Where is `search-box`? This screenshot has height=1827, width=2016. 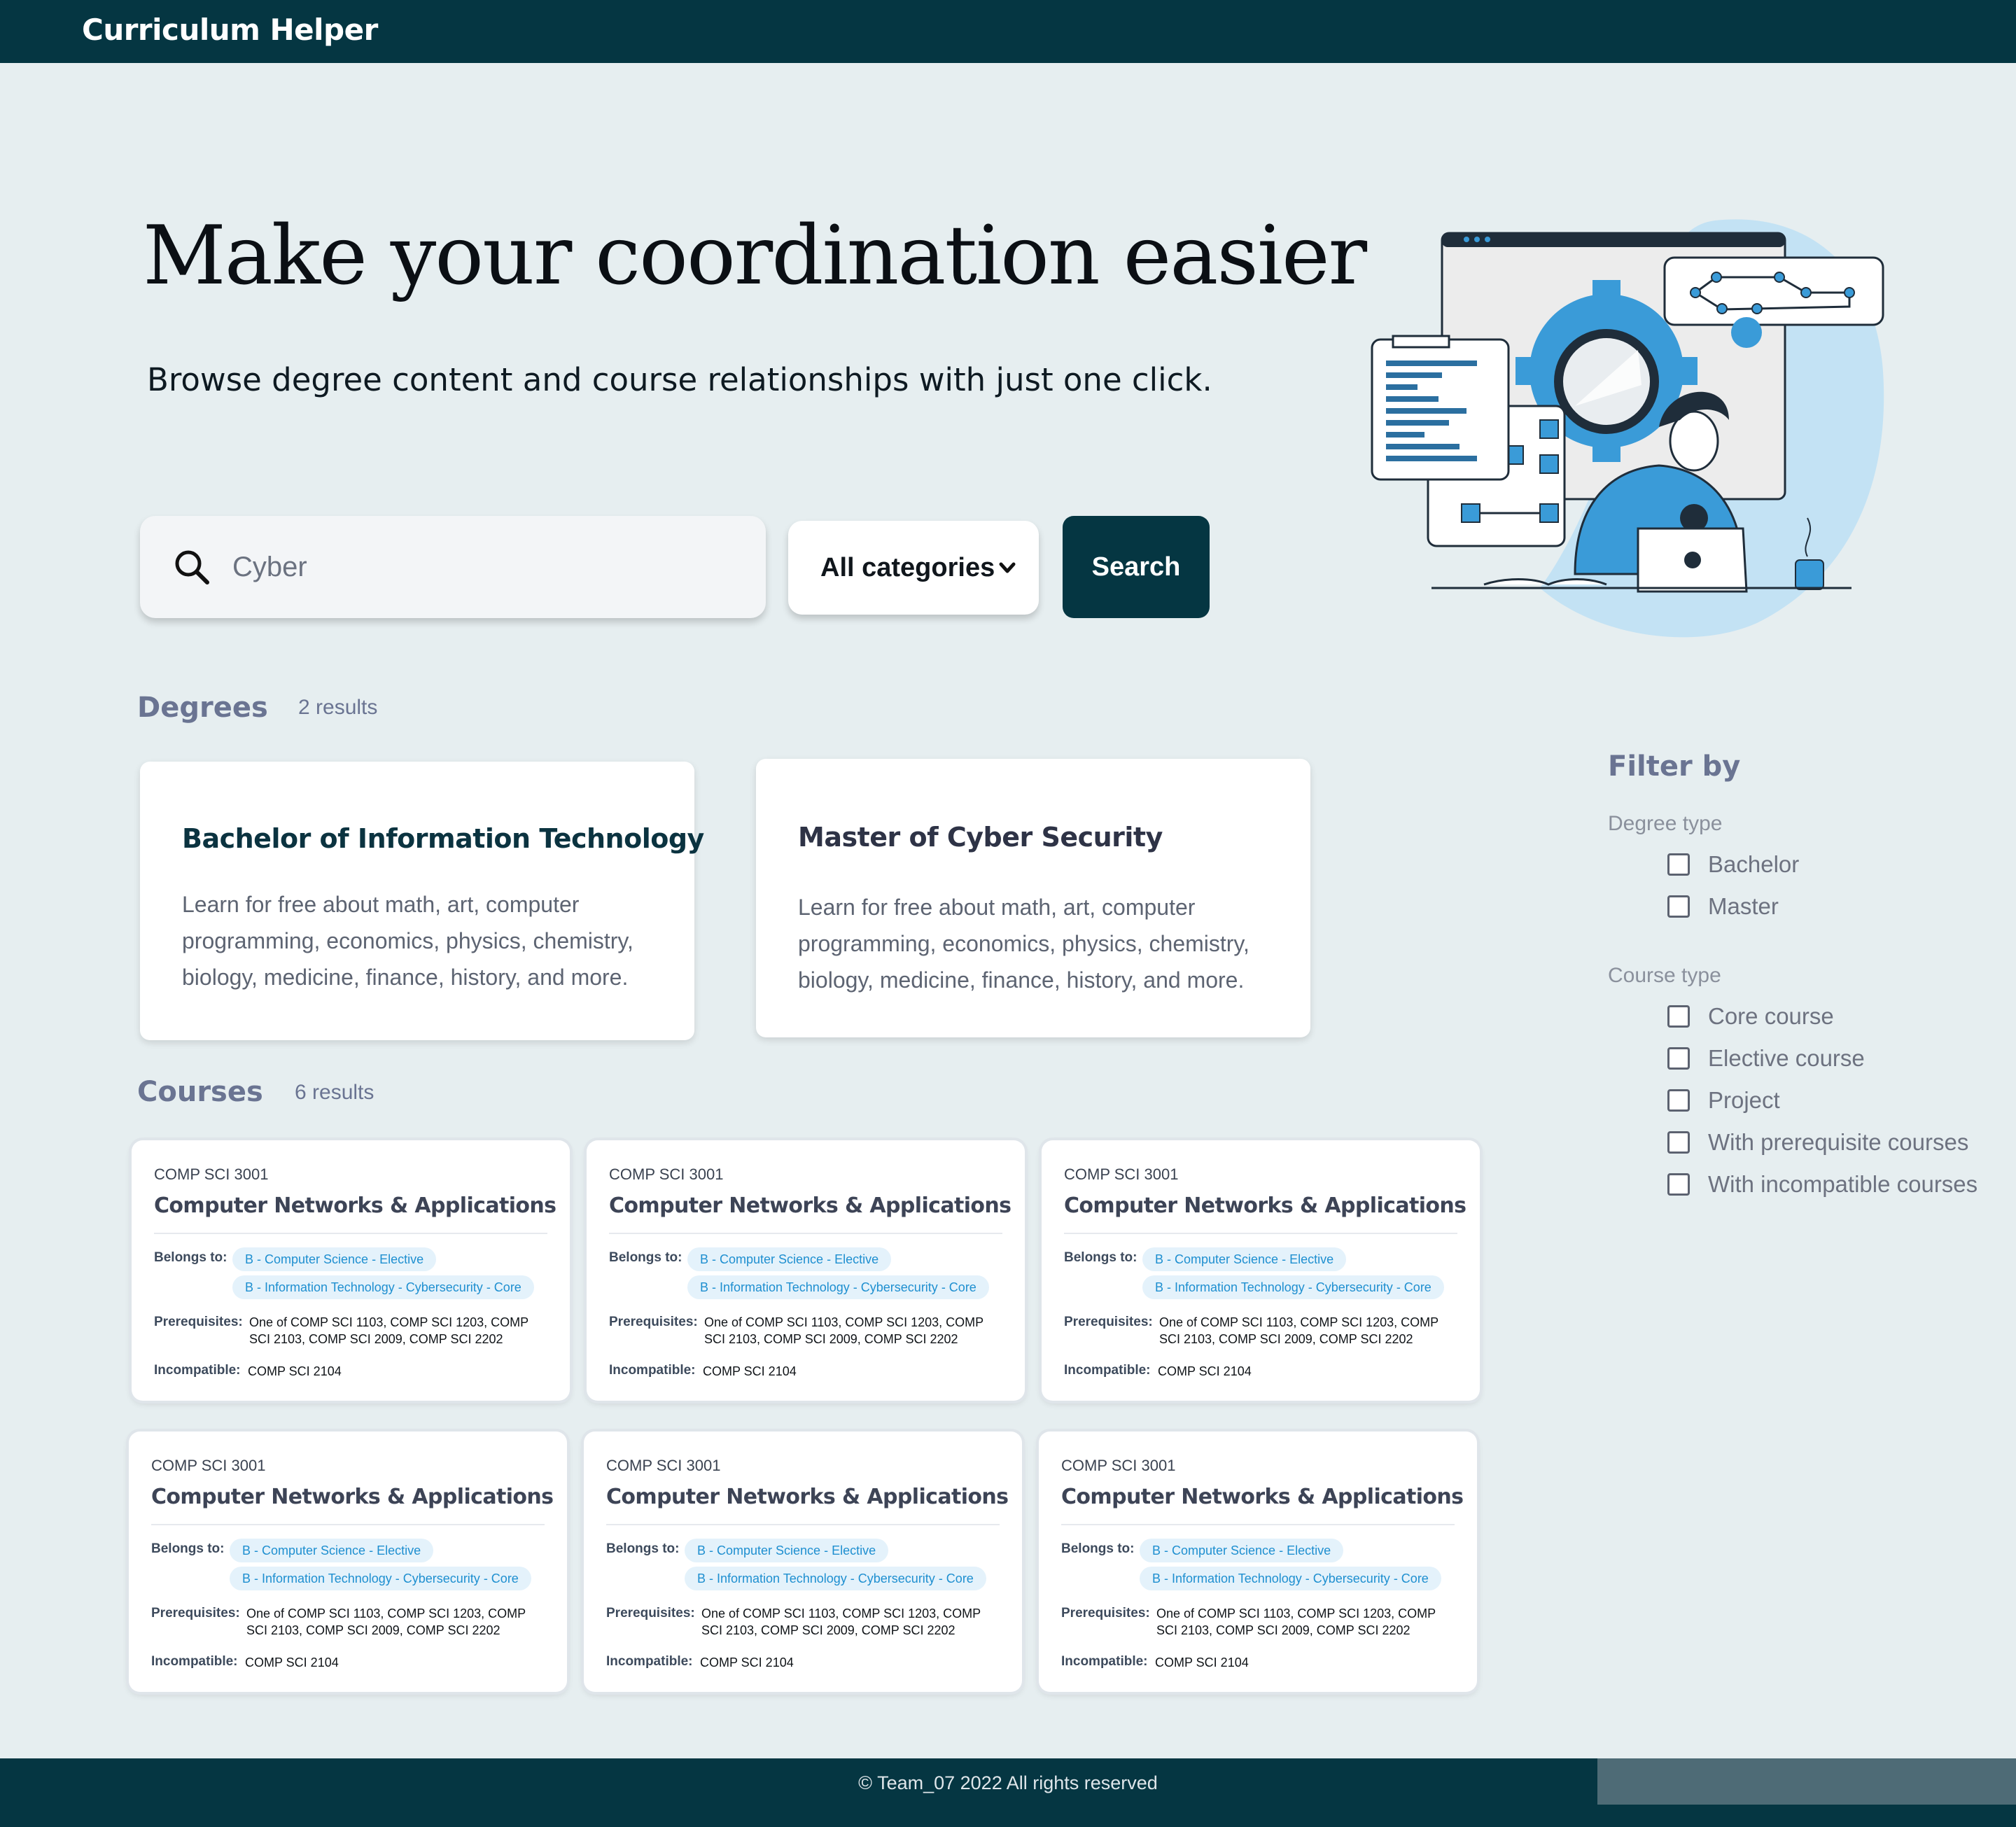 search-box is located at coordinates (453, 567).